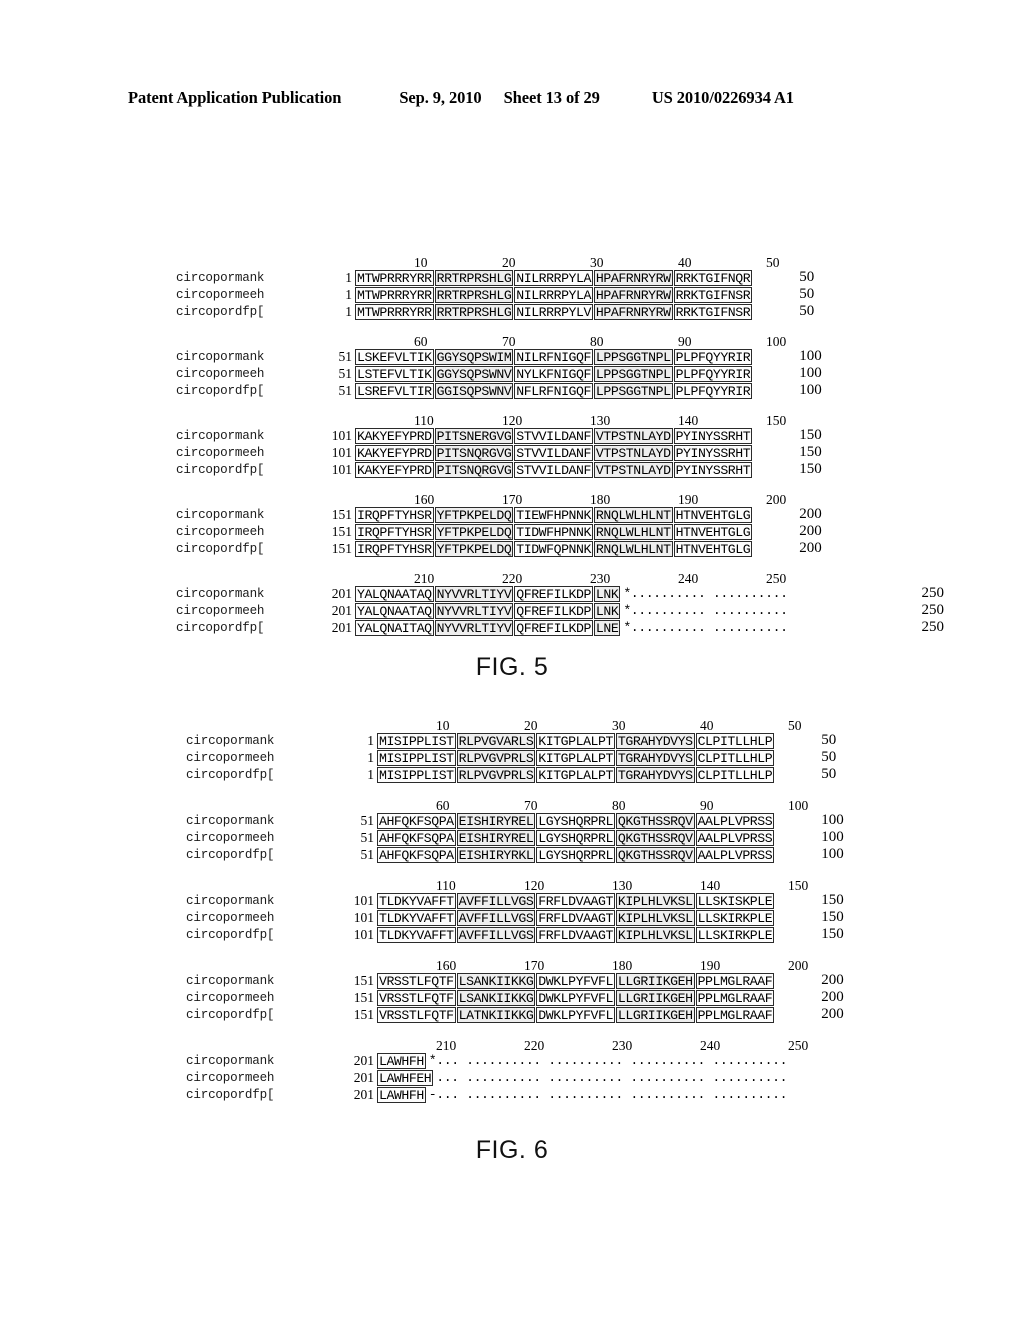  I want to click on residue-segment: VRSSTLFQTF, so click(416, 1014).